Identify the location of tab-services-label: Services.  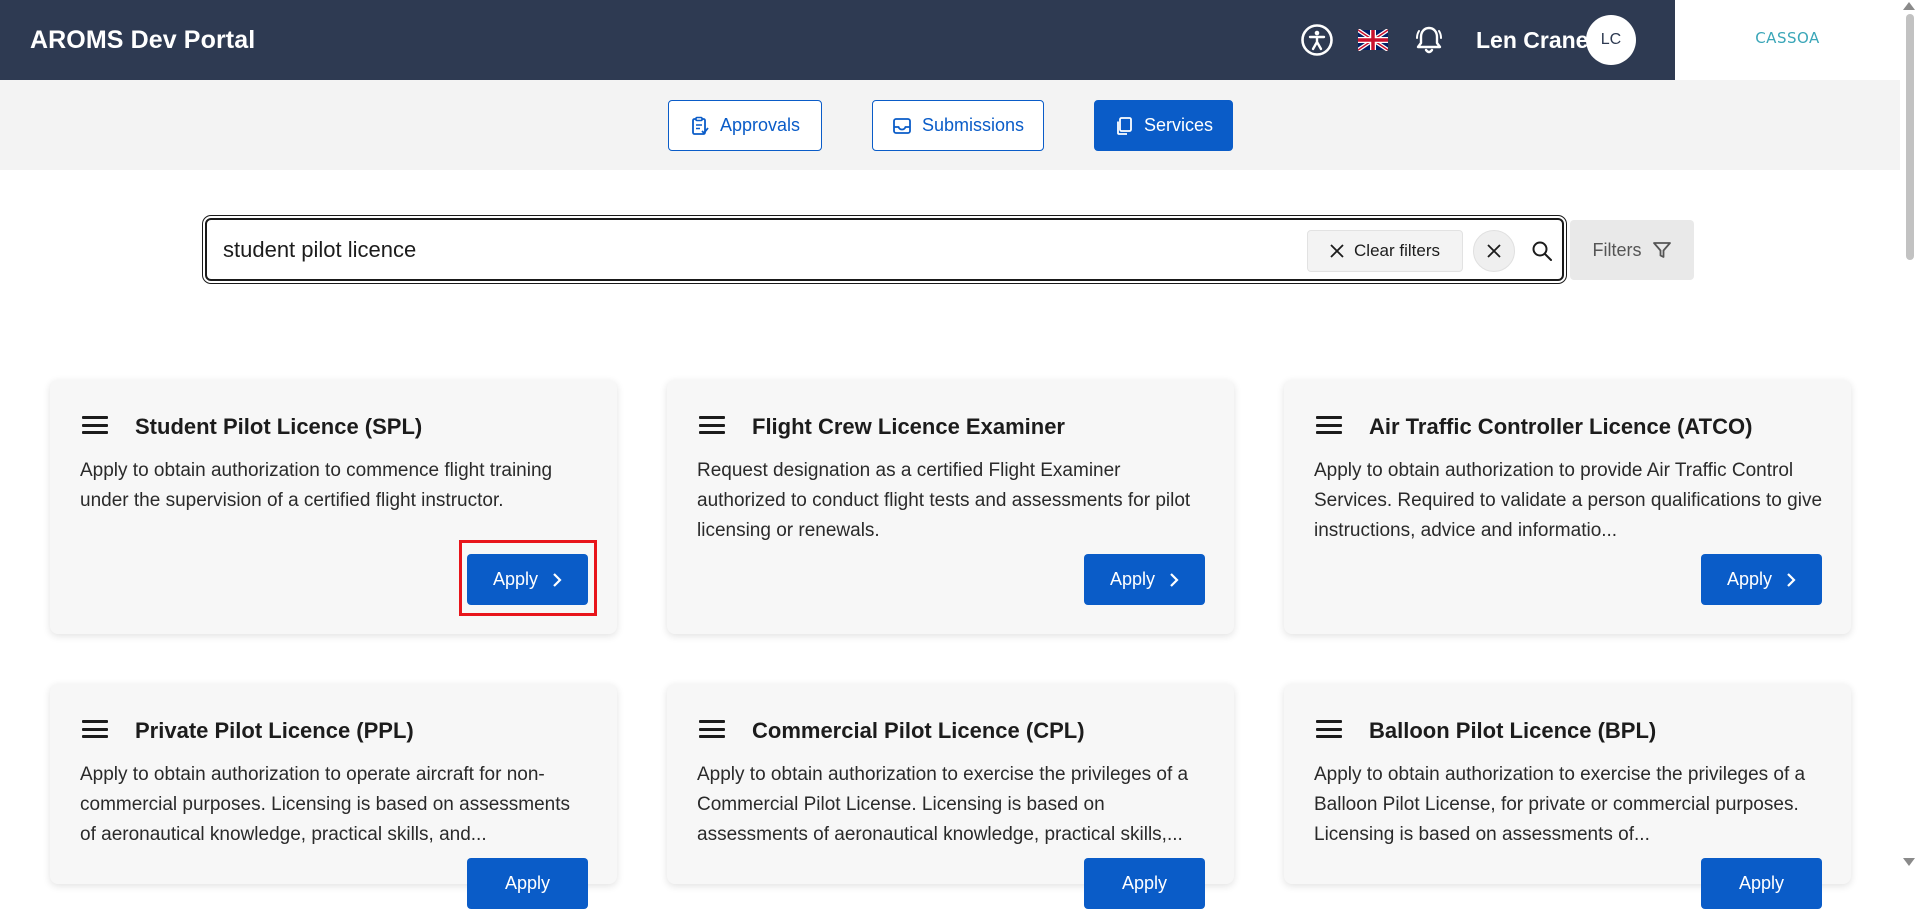
(1178, 125).